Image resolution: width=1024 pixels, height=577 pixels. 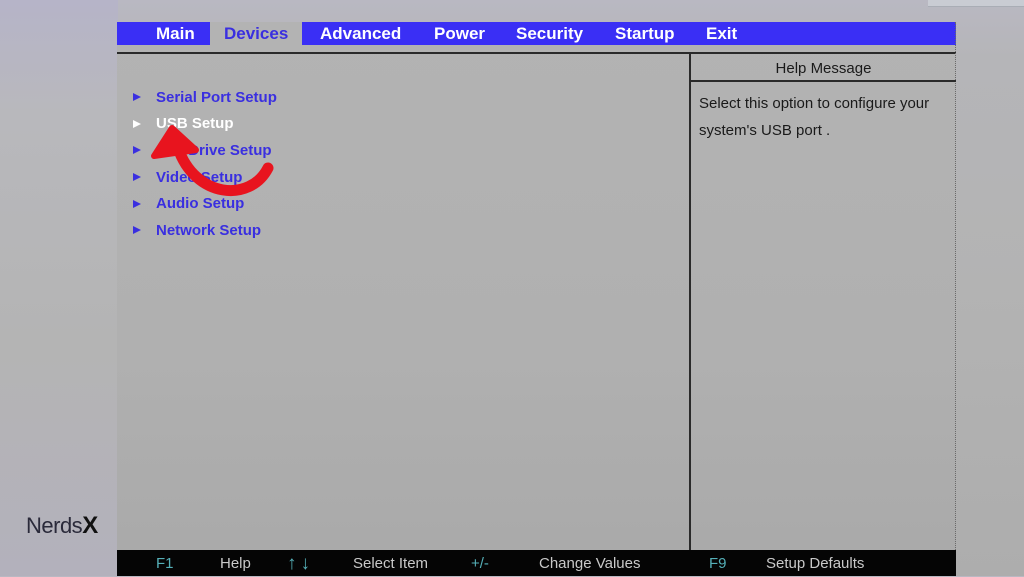 What do you see at coordinates (645, 33) in the screenshot?
I see `tab-startup: Startup` at bounding box center [645, 33].